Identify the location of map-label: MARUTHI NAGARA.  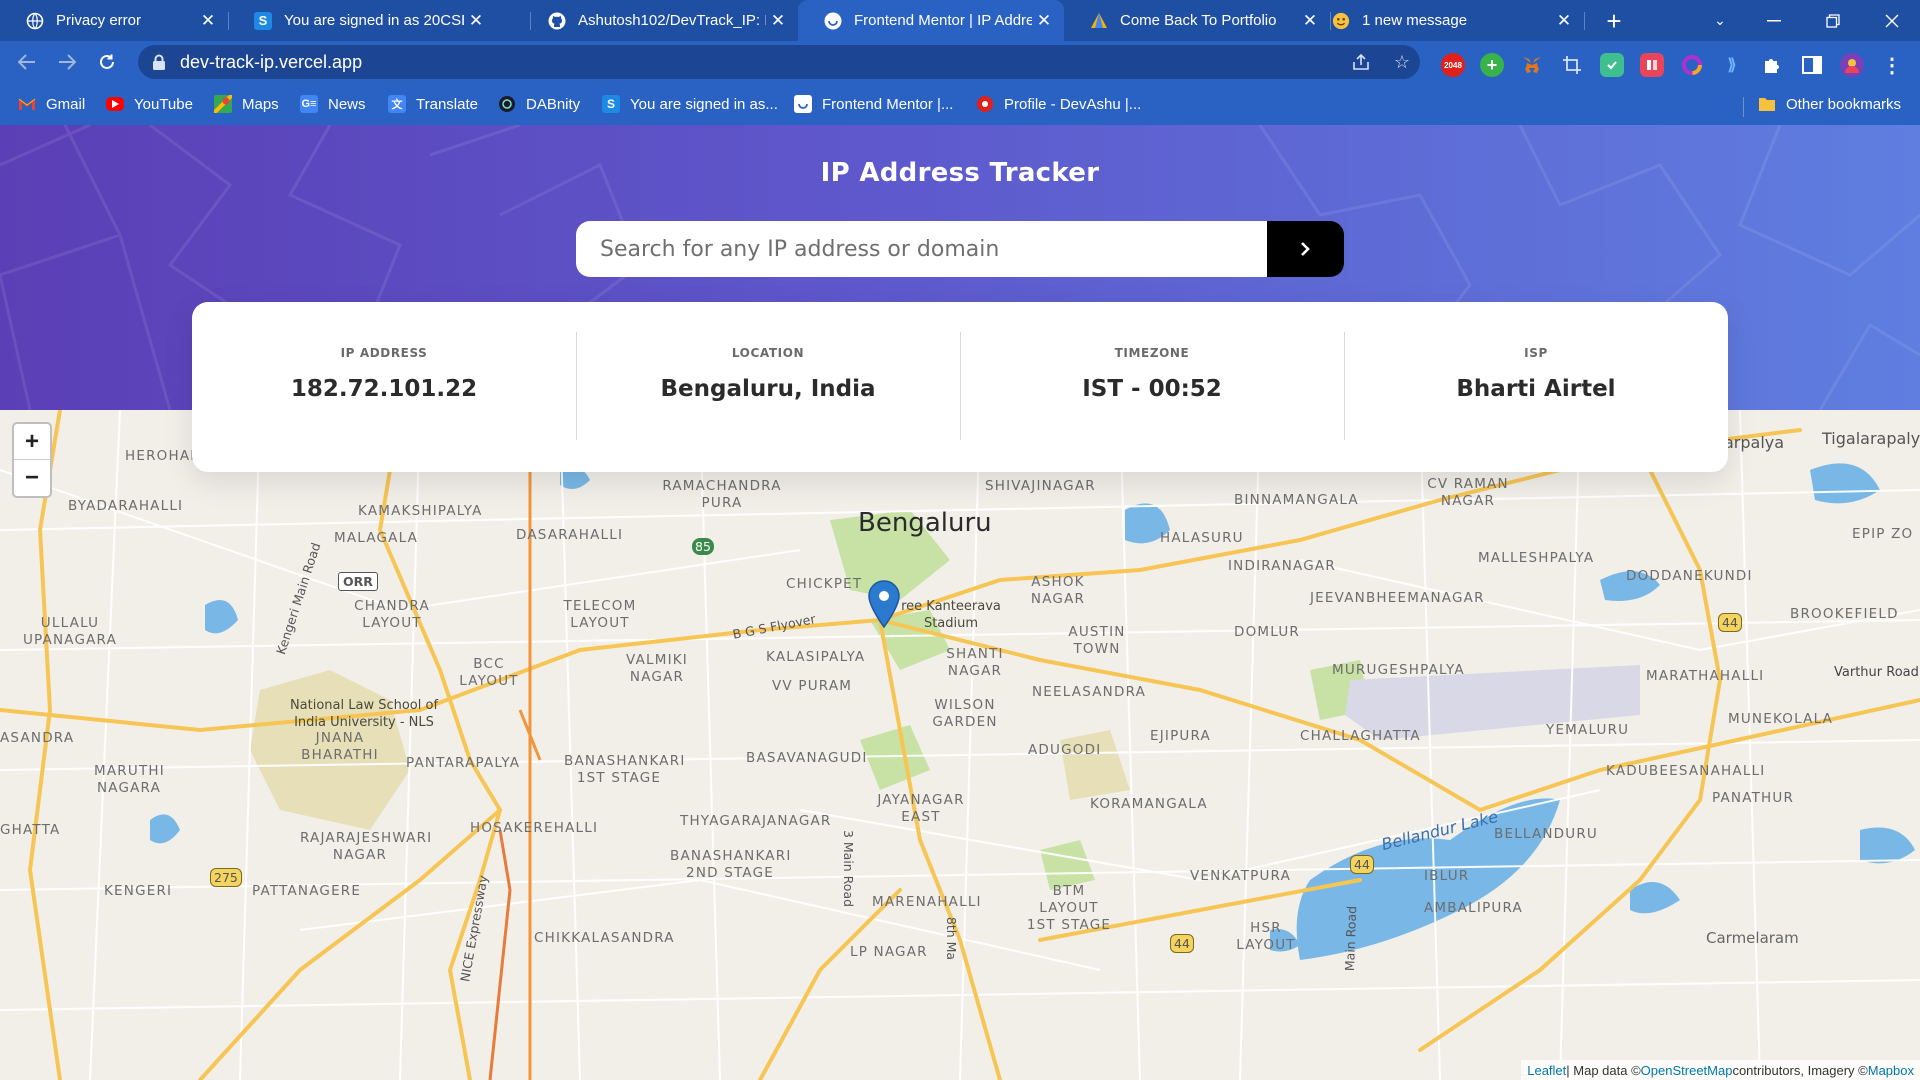
(129, 779).